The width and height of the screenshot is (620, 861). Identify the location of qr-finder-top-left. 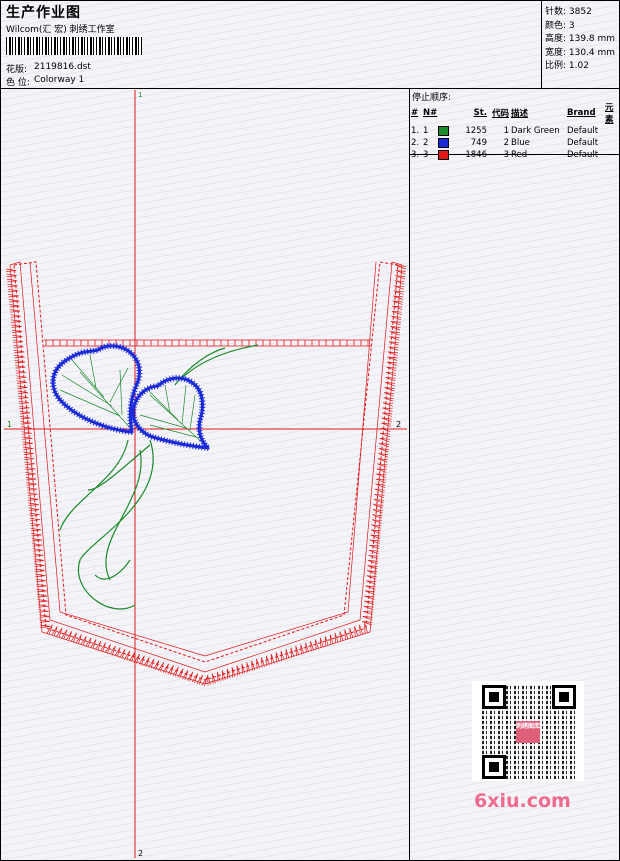
(494, 697).